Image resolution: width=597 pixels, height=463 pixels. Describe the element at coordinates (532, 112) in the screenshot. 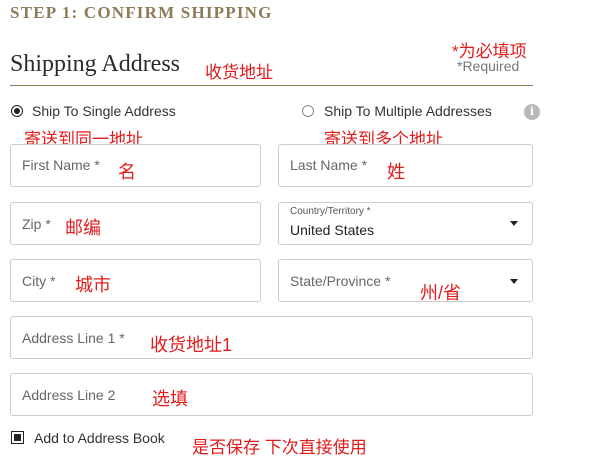

I see `info-icon: i` at that location.